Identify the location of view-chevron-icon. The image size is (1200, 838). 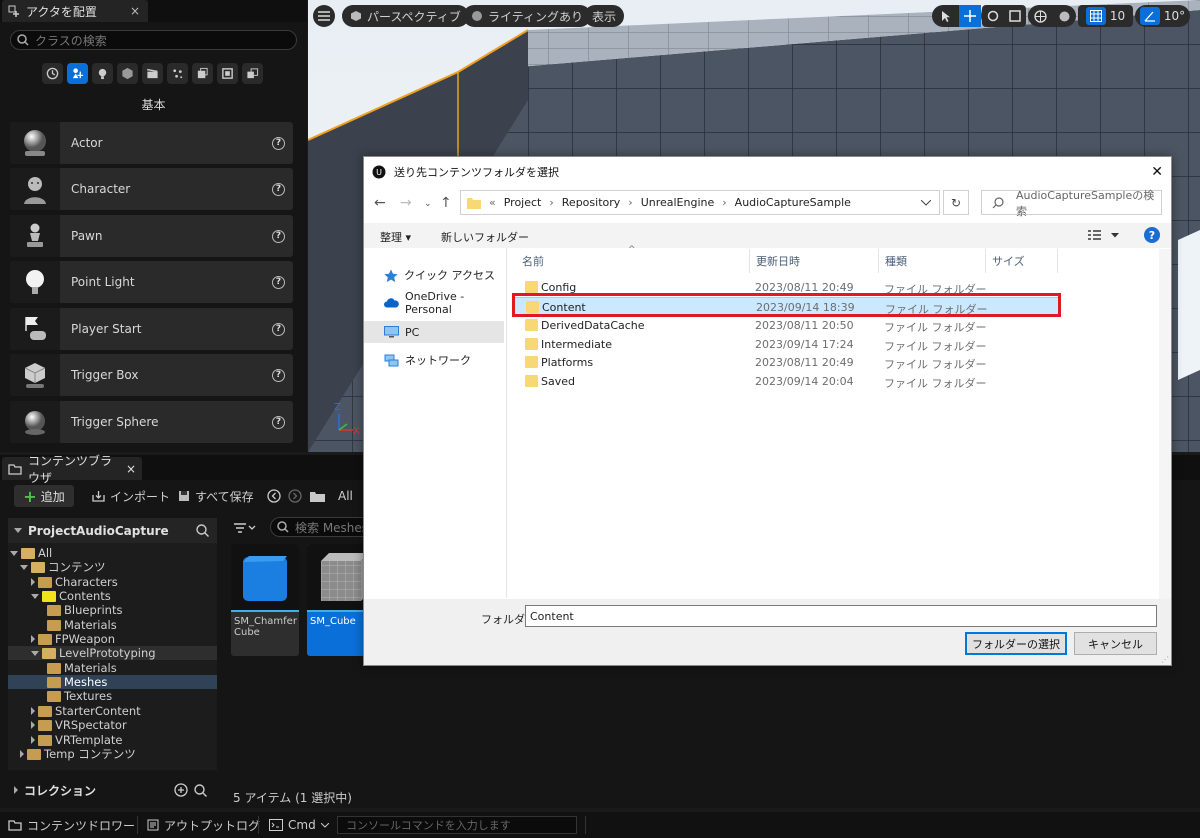
(1115, 235).